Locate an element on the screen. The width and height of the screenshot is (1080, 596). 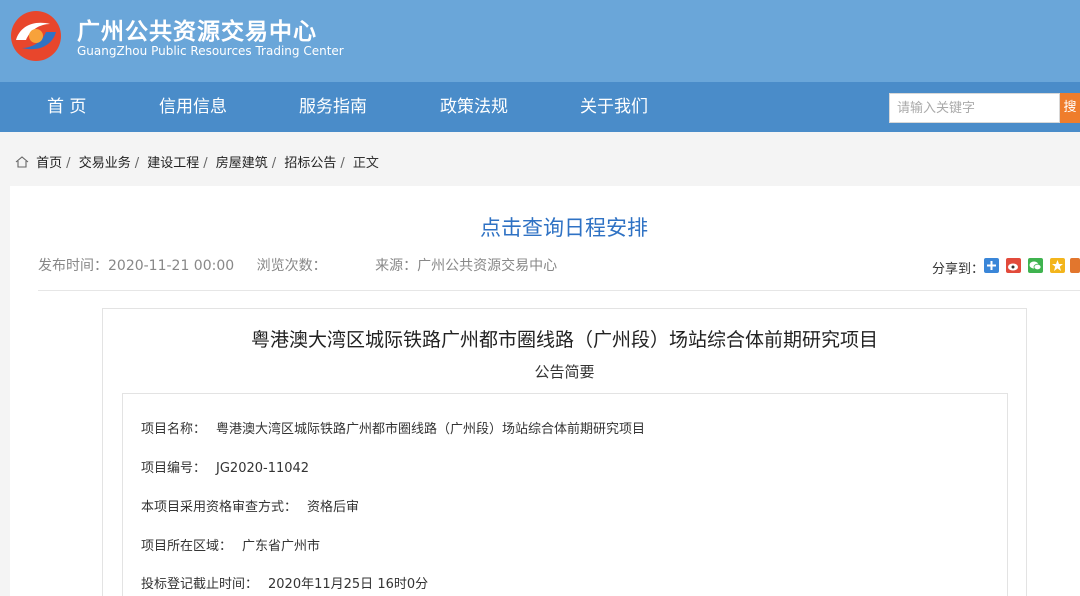
share-label: 分享到： is located at coordinates (958, 269).